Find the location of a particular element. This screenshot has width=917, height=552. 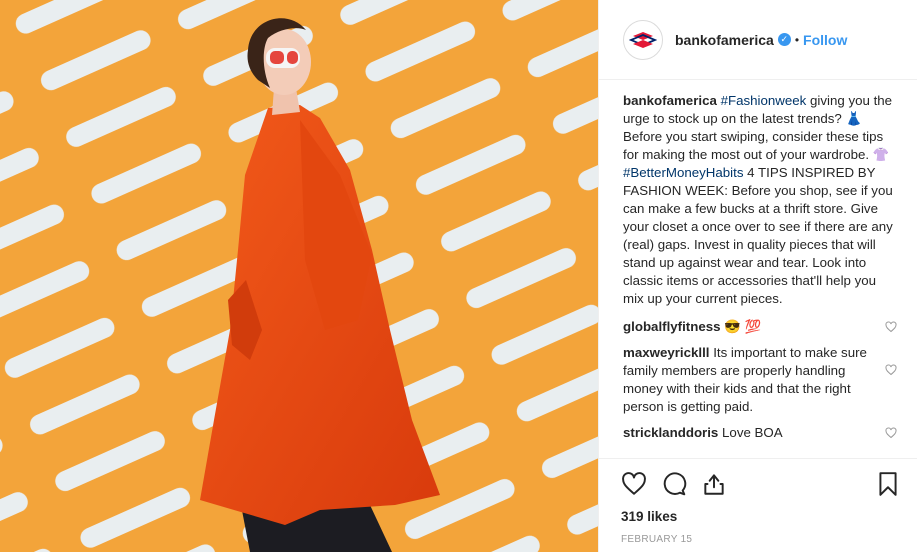

bank-of-america-logo-icon is located at coordinates (643, 39).